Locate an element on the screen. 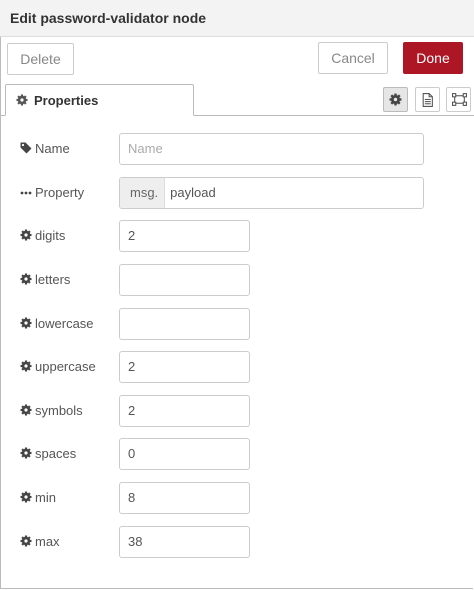 This screenshot has height=590, width=474. delete-button: Delete is located at coordinates (40, 59).